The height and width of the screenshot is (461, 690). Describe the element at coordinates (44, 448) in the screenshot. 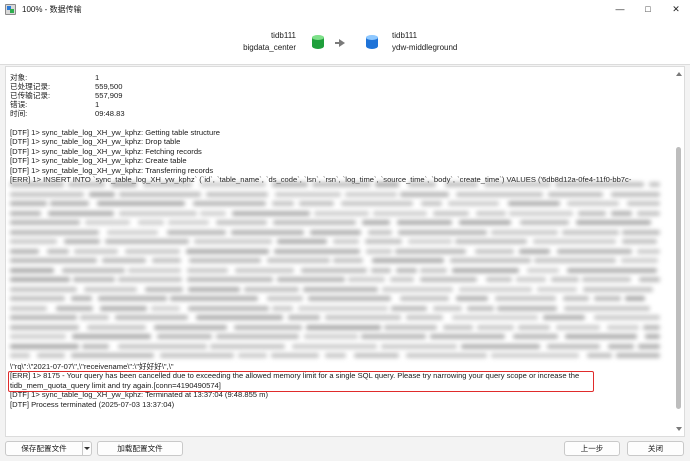

I see `save-profile-button: 保存配置文件` at that location.